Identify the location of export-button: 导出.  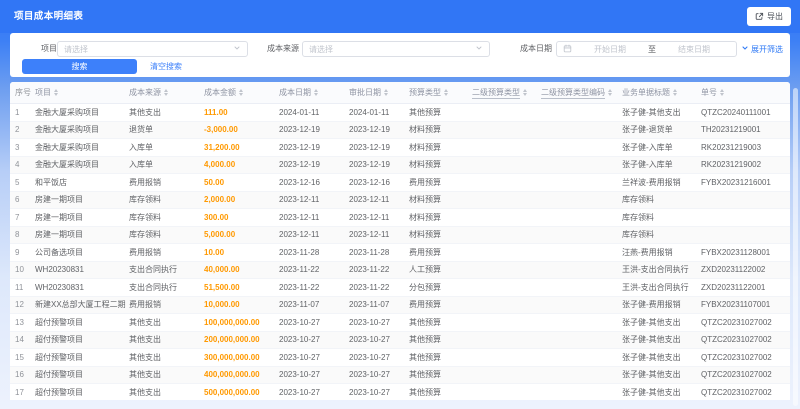
(769, 16).